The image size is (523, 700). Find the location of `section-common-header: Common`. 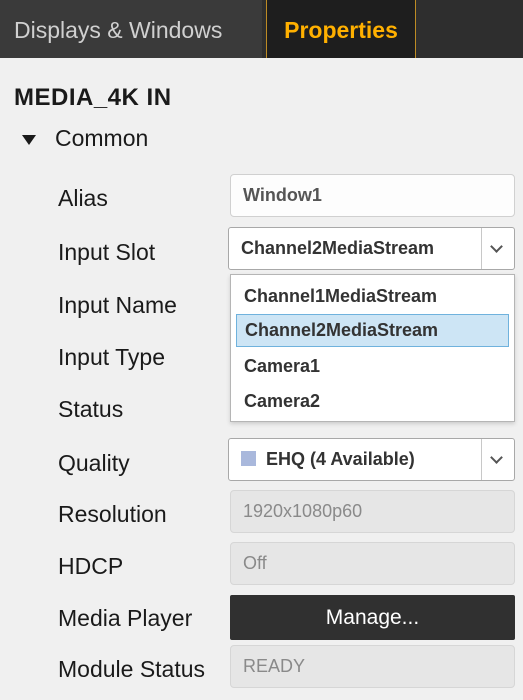

section-common-header: Common is located at coordinates (85, 138).